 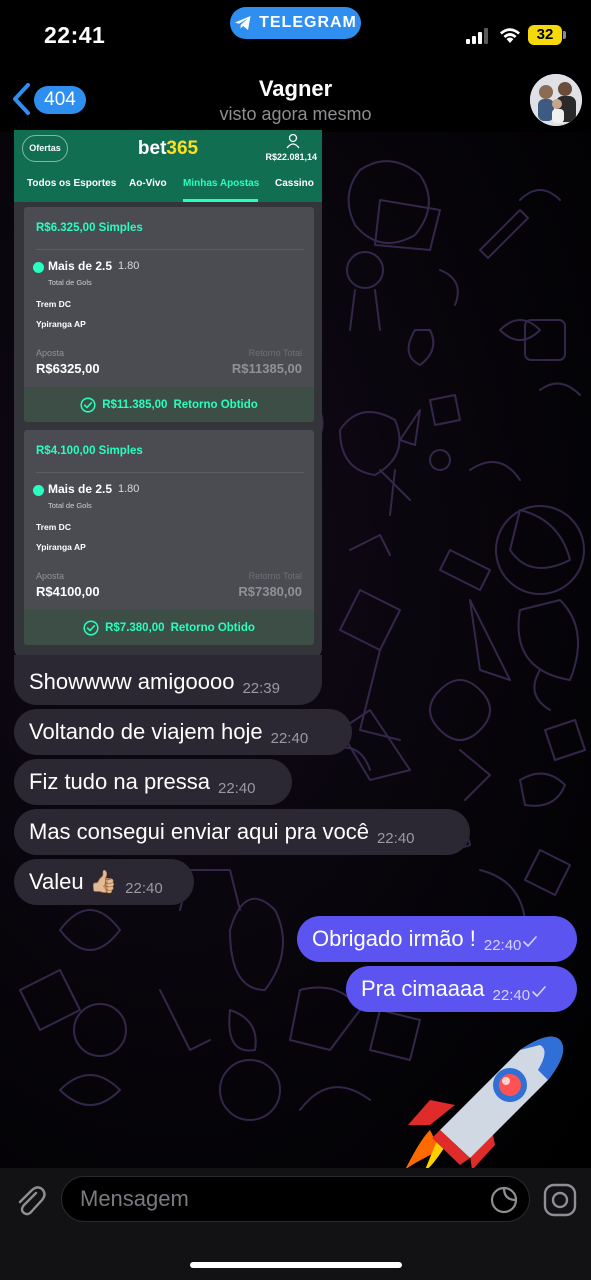 I want to click on battery-level: 32, so click(x=545, y=35).